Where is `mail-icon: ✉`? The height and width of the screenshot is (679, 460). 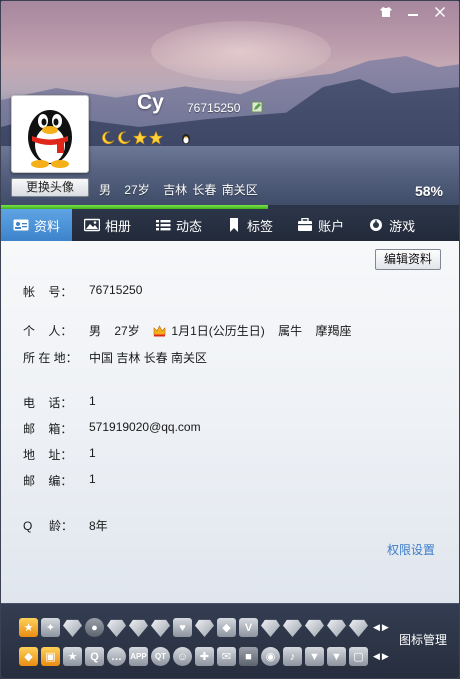
mail-icon: ✉ is located at coordinates (226, 656).